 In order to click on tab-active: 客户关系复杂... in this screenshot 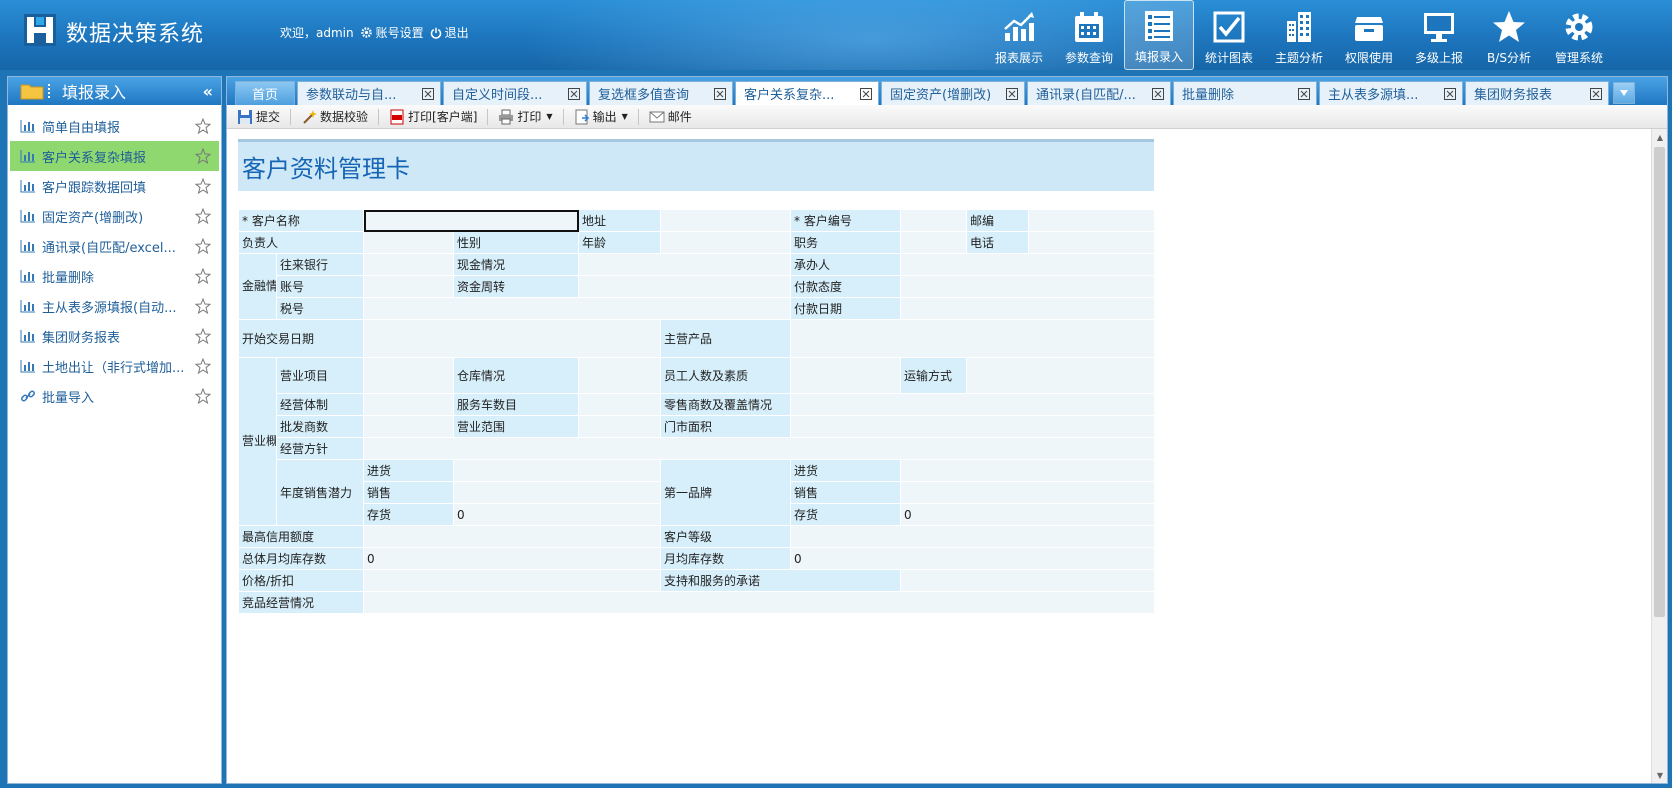, I will do `click(807, 93)`.